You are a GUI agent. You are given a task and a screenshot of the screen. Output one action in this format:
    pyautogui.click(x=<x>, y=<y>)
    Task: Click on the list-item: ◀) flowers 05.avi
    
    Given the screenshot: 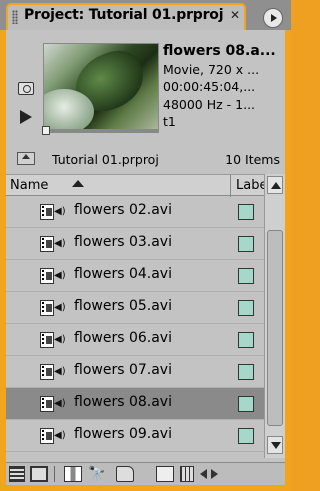 What is the action you would take?
    pyautogui.click(x=135, y=308)
    